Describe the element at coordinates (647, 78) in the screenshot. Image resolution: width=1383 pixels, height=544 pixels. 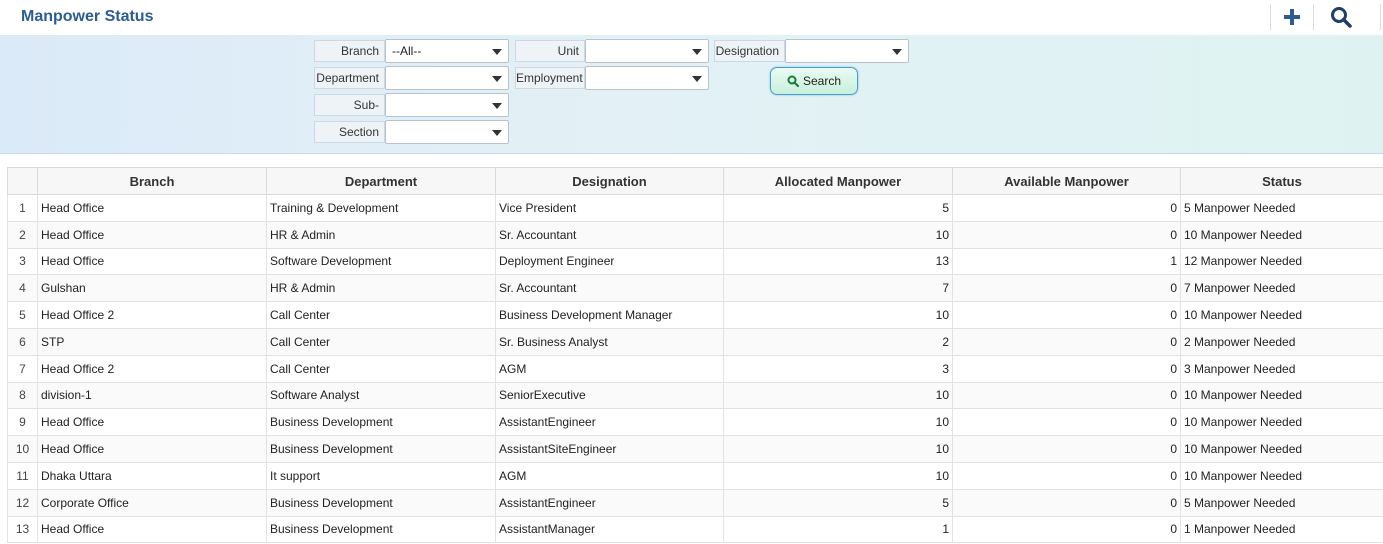
I see `employment-select` at that location.